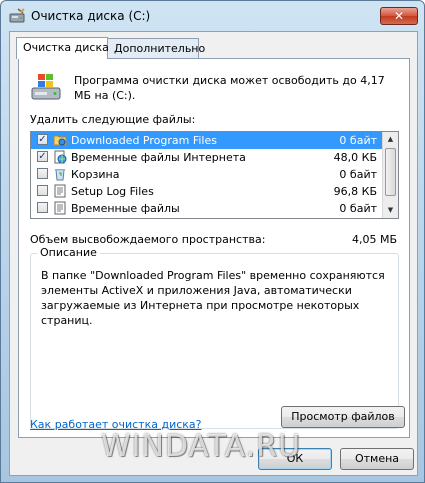 Image resolution: width=425 pixels, height=483 pixels. What do you see at coordinates (17, 15) in the screenshot?
I see `disk-cleanup-icon` at bounding box center [17, 15].